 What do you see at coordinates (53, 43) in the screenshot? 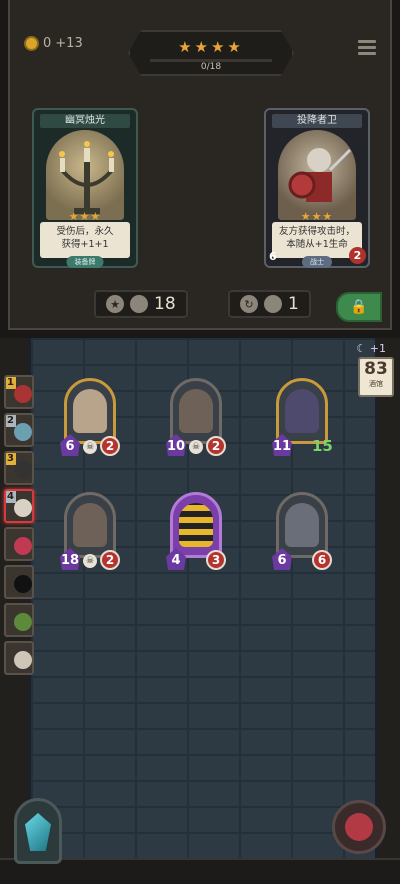
I see `gold-display: 0 +13` at bounding box center [53, 43].